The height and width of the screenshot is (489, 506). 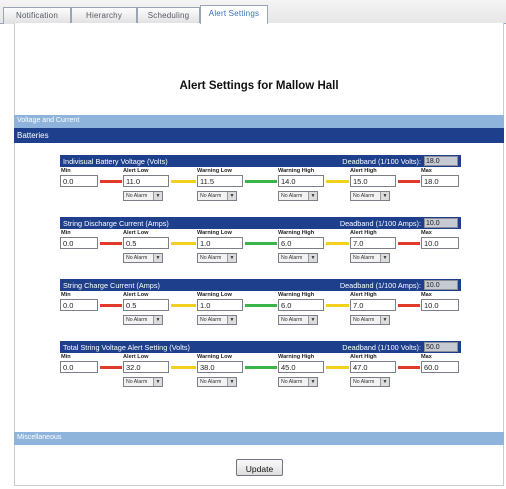 I want to click on section-miscellaneous: Miscellaneous, so click(x=259, y=438).